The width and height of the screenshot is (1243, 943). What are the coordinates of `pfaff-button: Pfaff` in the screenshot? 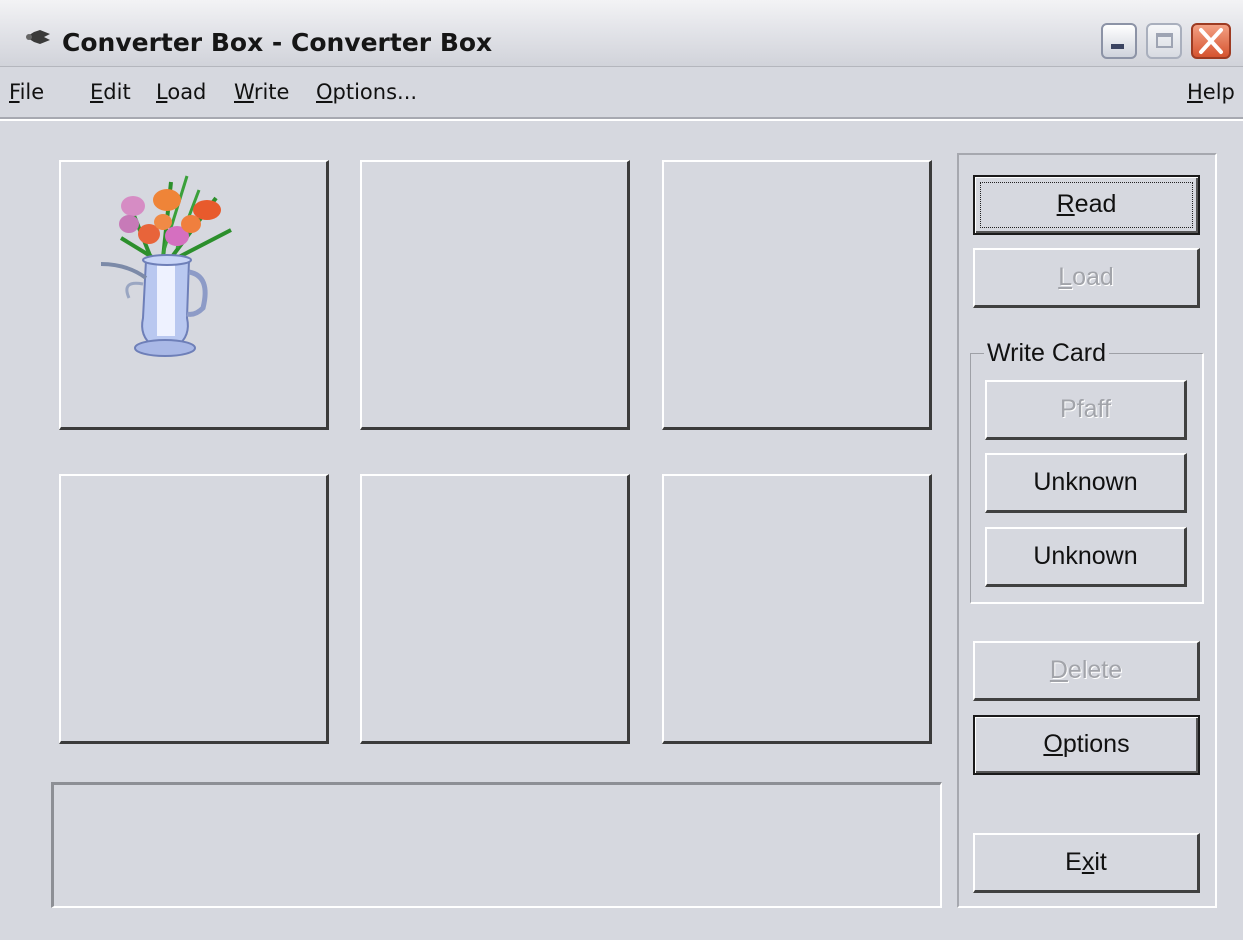 It's located at (1086, 410).